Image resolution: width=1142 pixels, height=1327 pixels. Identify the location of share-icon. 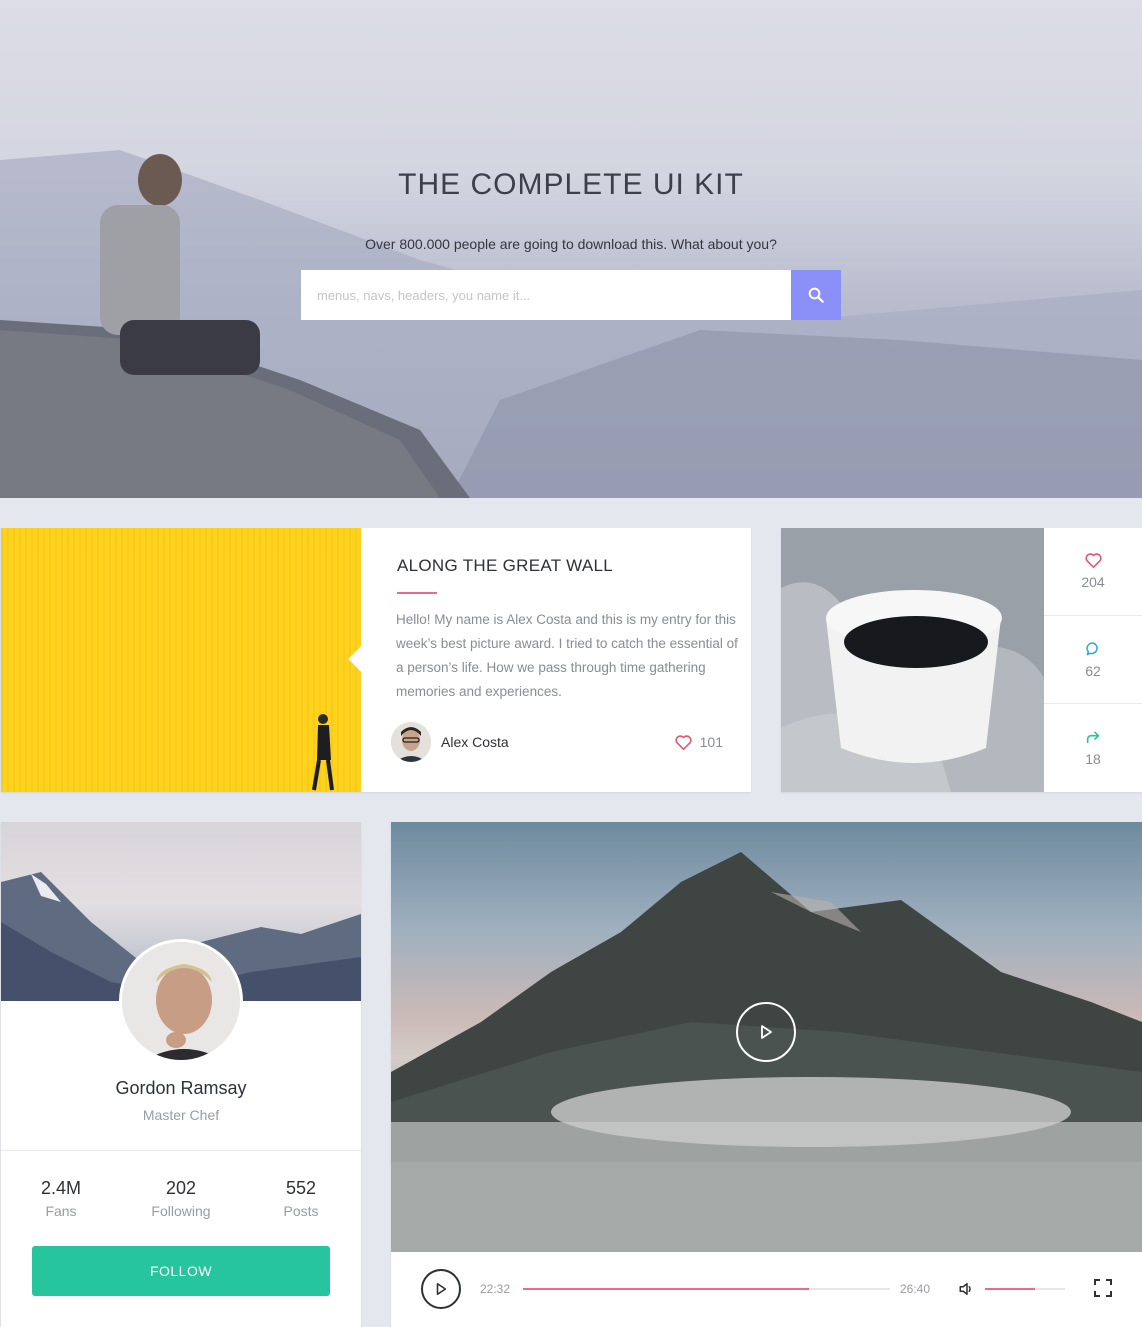
(1093, 737).